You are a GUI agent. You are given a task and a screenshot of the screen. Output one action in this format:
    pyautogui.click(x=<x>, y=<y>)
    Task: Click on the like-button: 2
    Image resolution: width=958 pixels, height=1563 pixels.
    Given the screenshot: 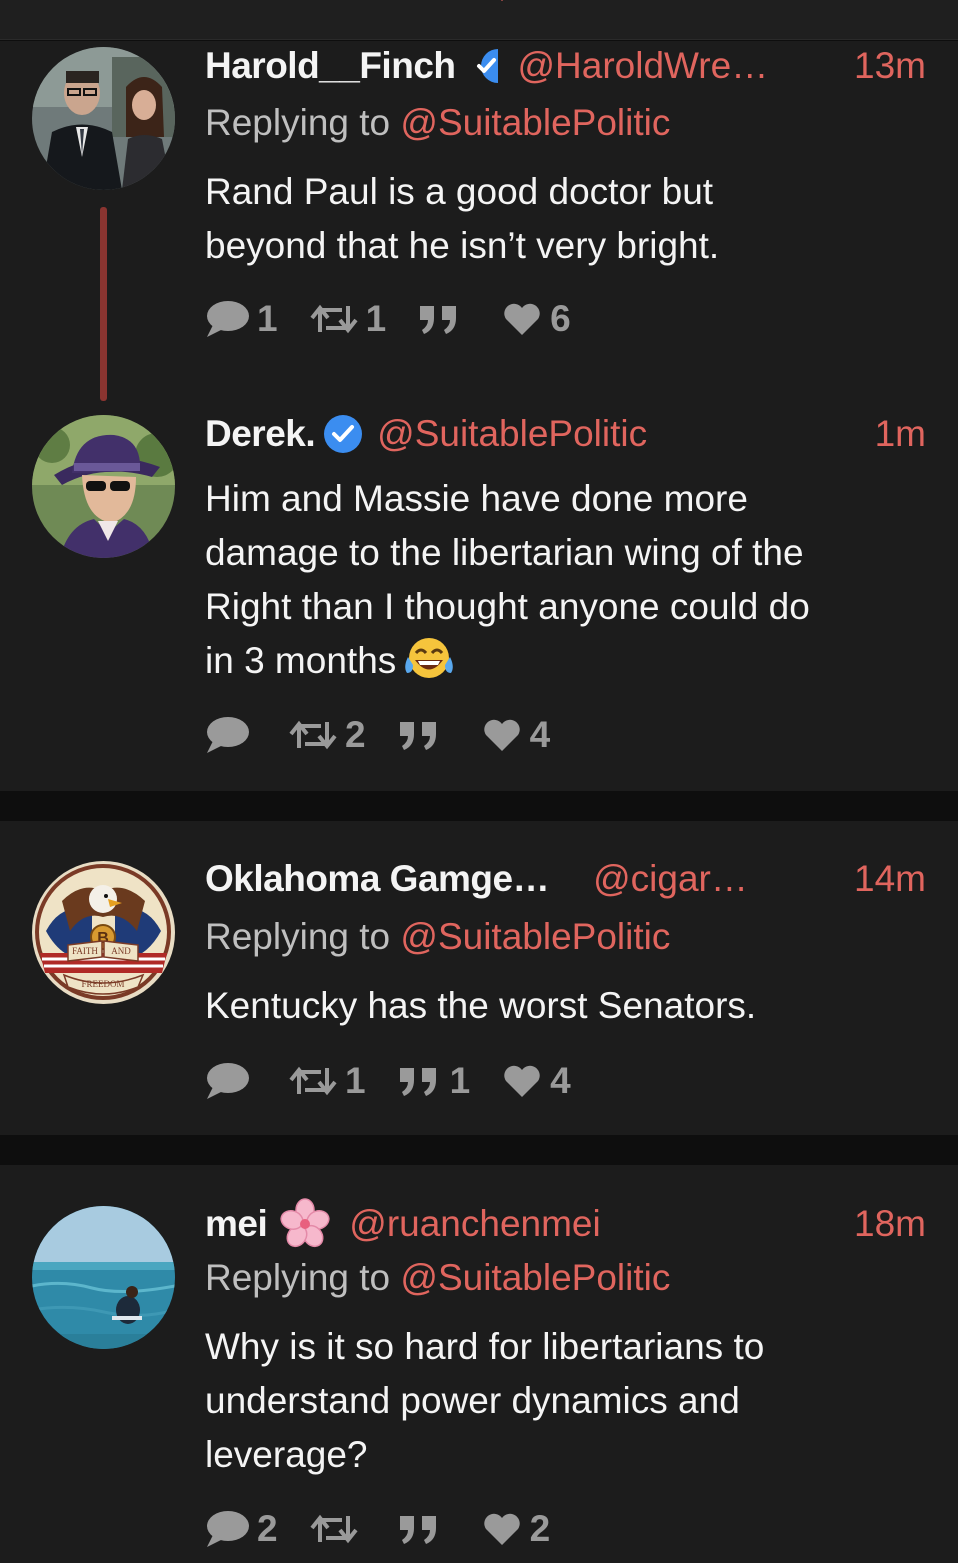 What is the action you would take?
    pyautogui.click(x=516, y=1529)
    